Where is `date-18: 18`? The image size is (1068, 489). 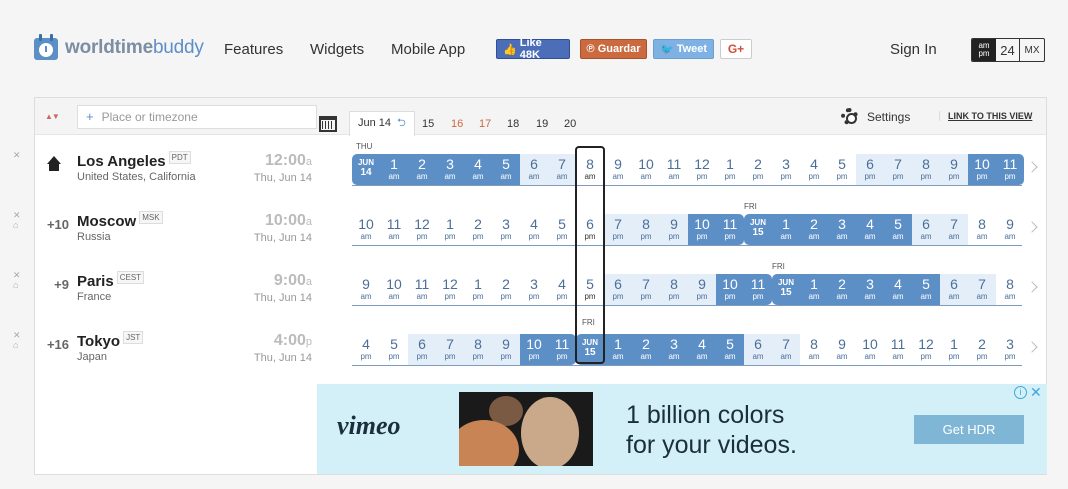
date-18: 18 is located at coordinates (513, 124).